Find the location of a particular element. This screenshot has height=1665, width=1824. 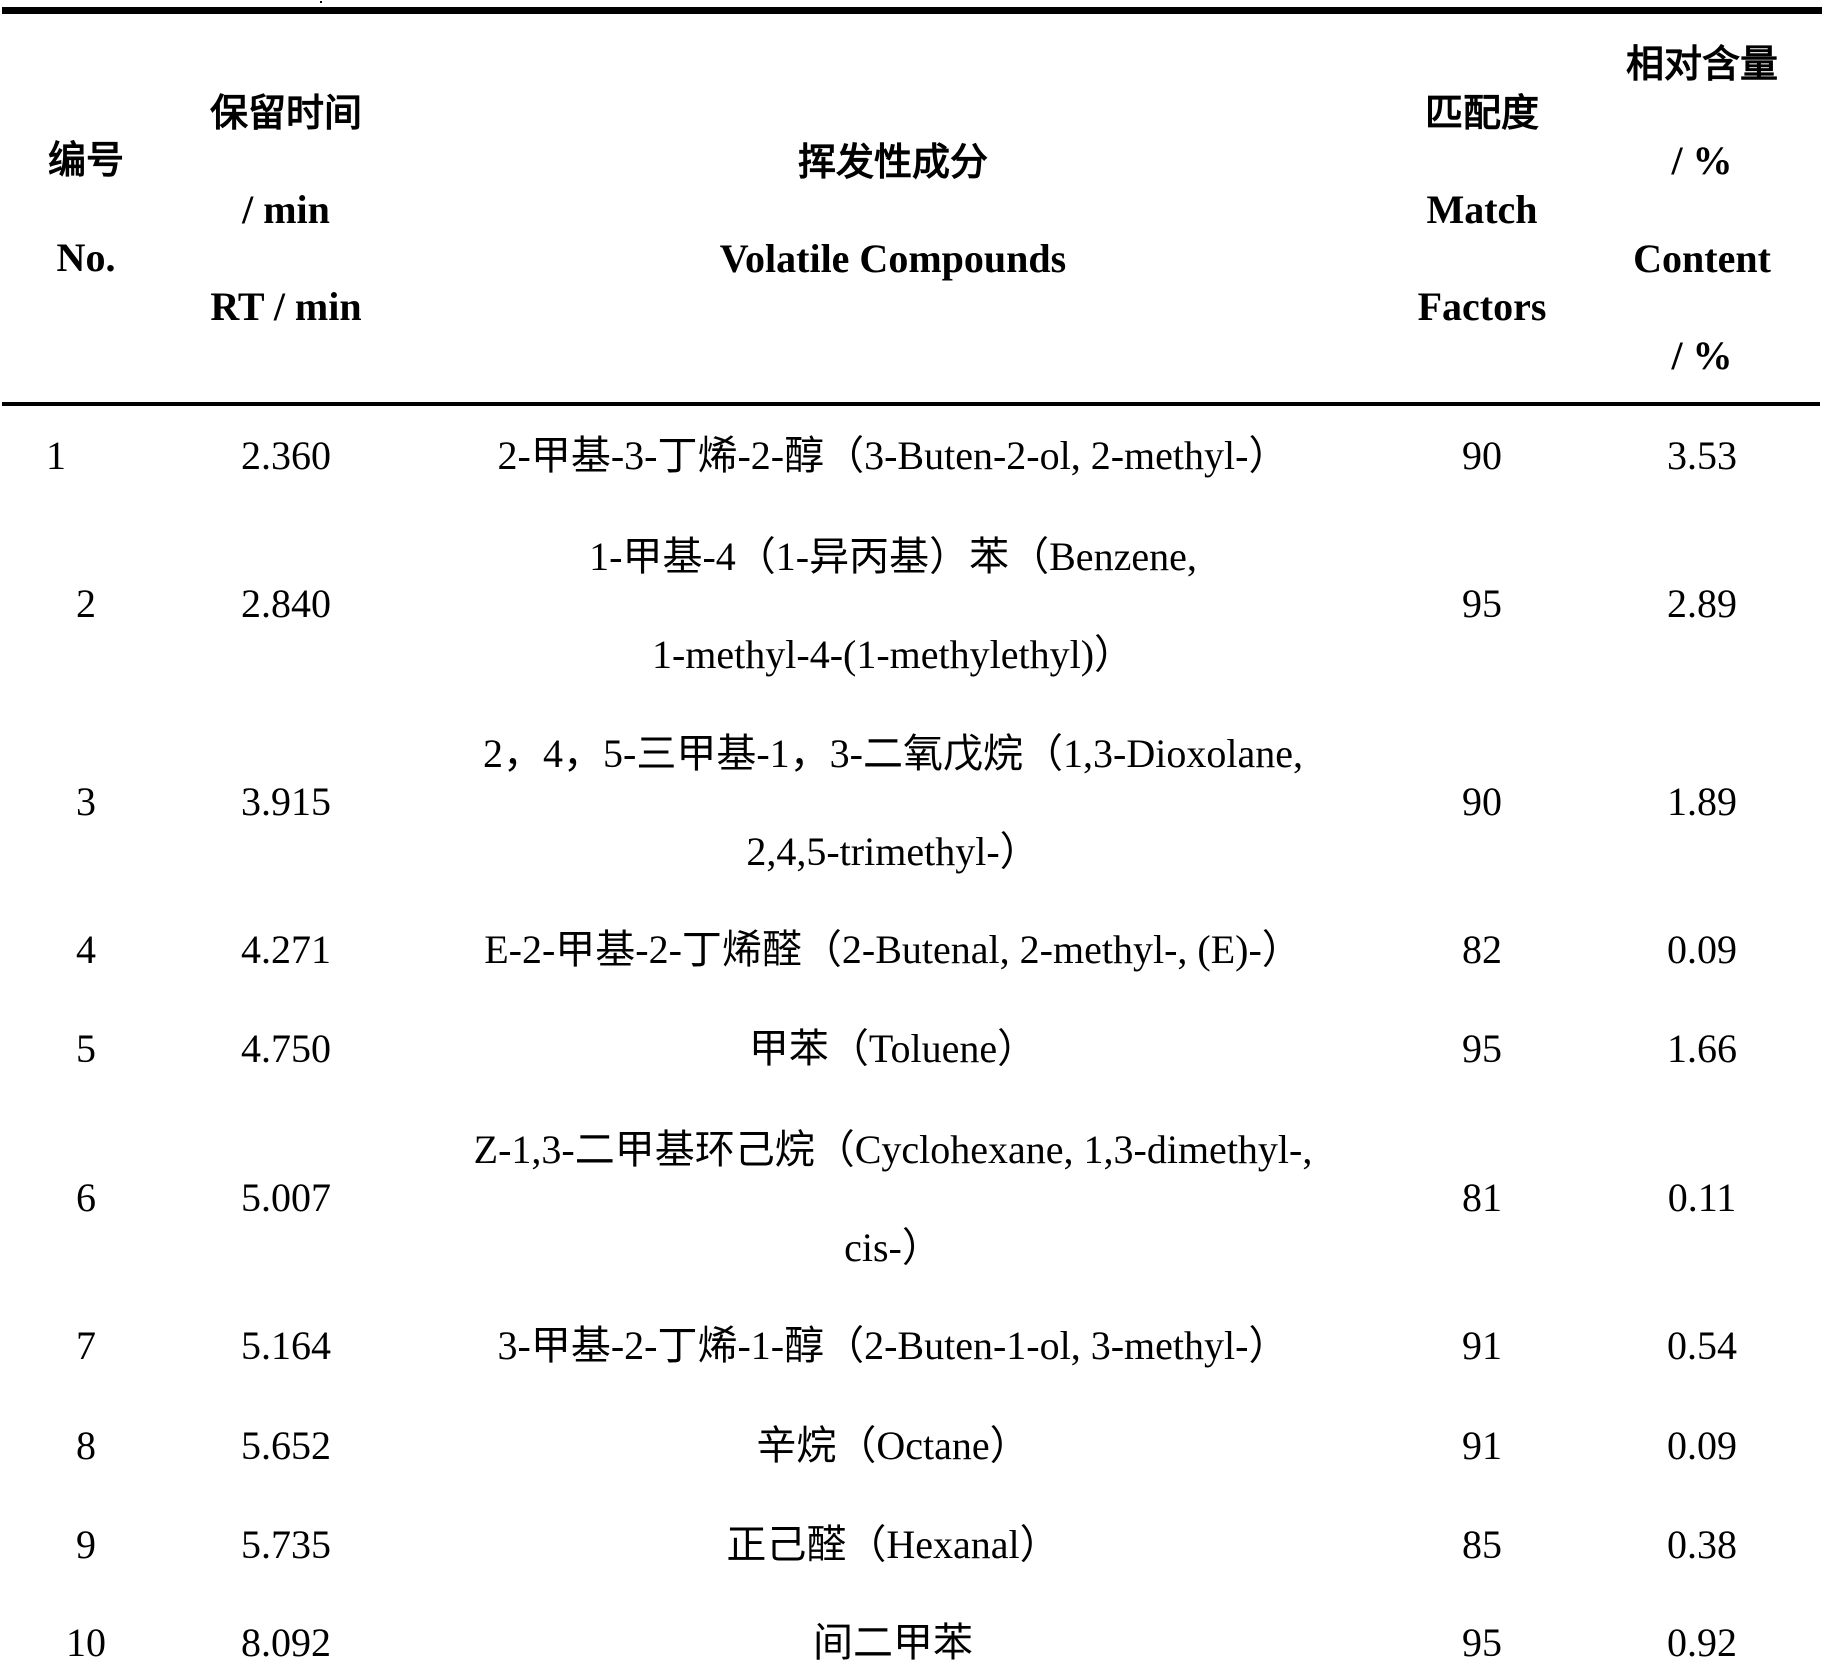

header-rt-en: RT / min is located at coordinates (286, 306).